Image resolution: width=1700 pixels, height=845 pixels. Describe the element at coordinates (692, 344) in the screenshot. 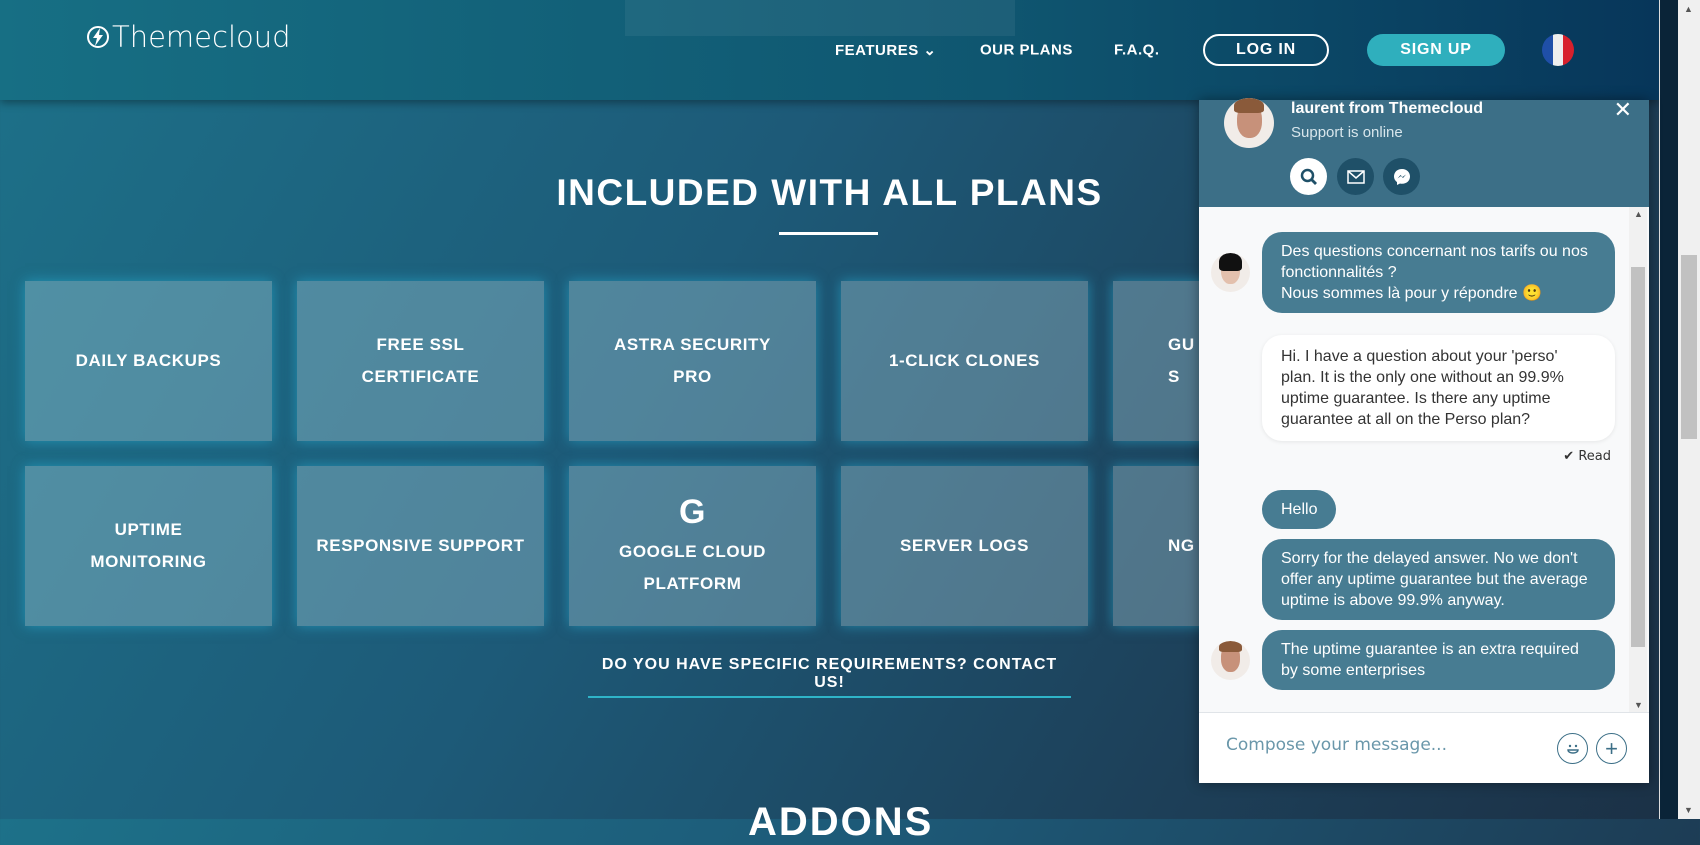

I see `tile-label: ASTRA SECURITY` at that location.